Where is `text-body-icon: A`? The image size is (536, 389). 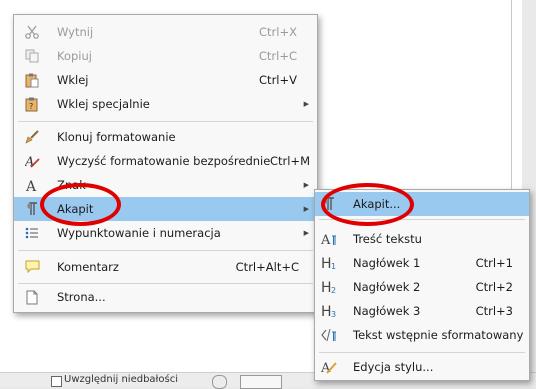
text-body-icon: A is located at coordinates (329, 239).